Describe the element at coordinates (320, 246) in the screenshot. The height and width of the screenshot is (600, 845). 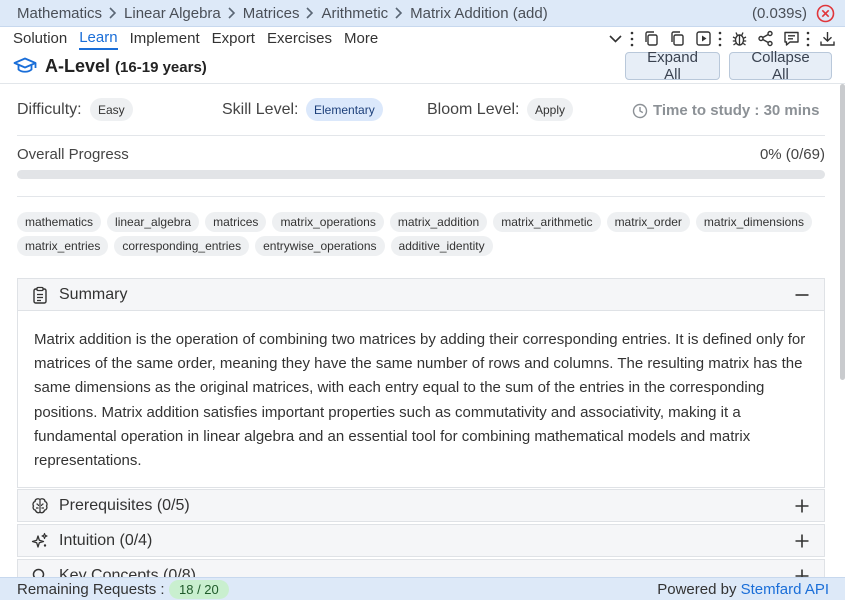
I see `tag-chip: entrywise_operations` at that location.